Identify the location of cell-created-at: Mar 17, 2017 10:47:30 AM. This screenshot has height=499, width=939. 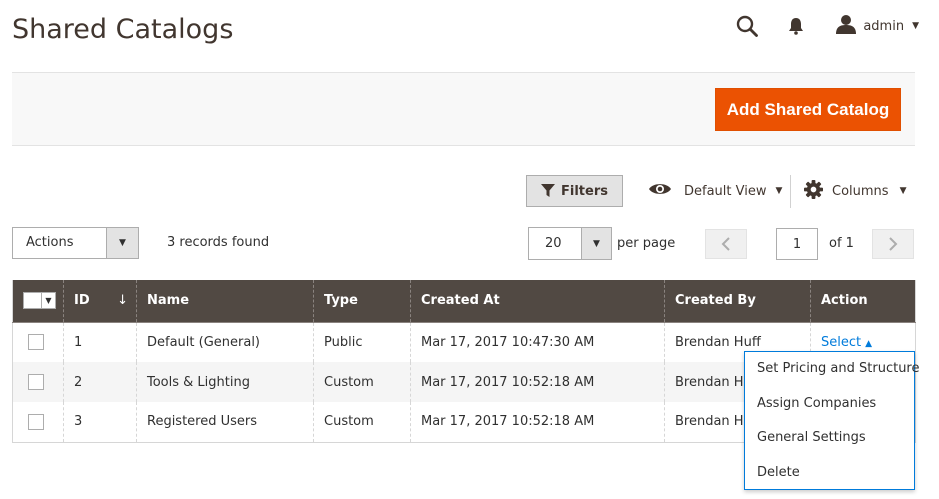
(537, 342).